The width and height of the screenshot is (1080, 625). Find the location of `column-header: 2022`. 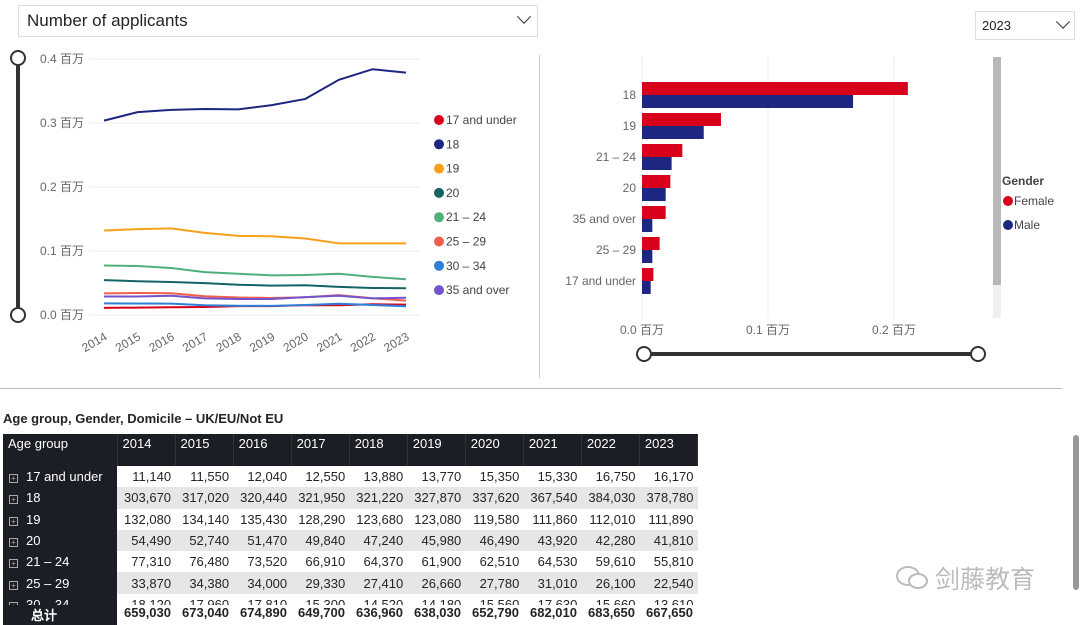

column-header: 2022 is located at coordinates (610, 450).